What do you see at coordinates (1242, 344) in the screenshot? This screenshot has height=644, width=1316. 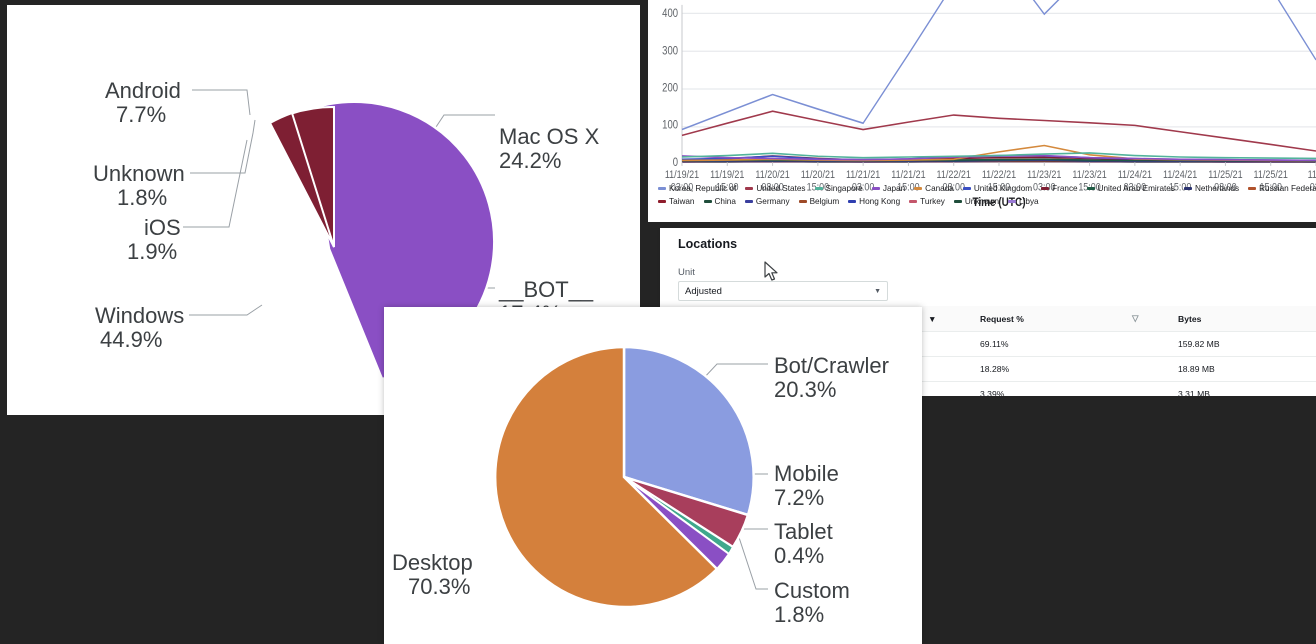 I see `table-cell-bytes: 159.82 MB` at bounding box center [1242, 344].